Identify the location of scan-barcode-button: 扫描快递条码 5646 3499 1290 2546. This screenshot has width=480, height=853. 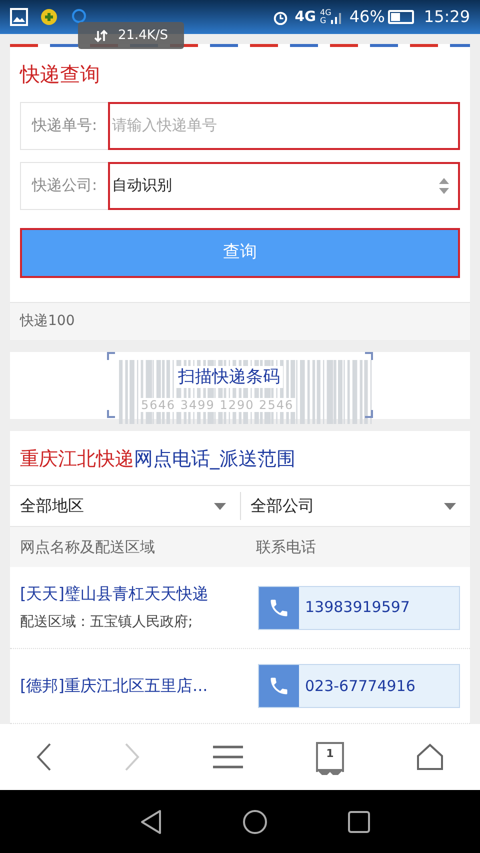
(240, 385).